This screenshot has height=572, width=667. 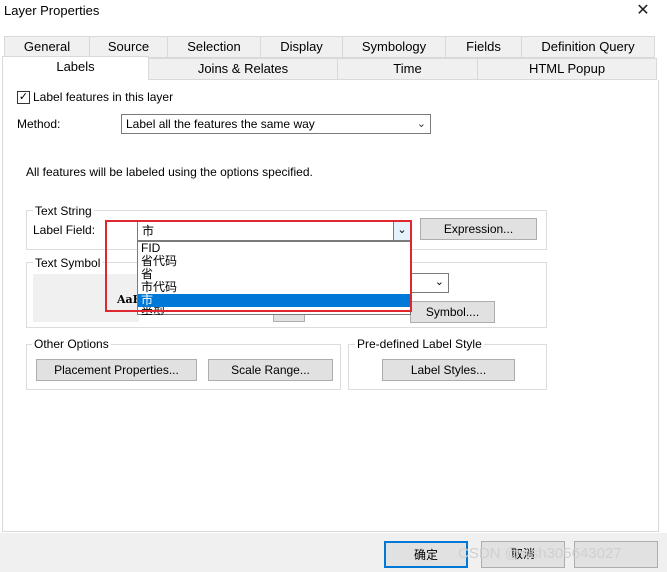 What do you see at coordinates (429, 283) in the screenshot?
I see `font-size-select: ⌄` at bounding box center [429, 283].